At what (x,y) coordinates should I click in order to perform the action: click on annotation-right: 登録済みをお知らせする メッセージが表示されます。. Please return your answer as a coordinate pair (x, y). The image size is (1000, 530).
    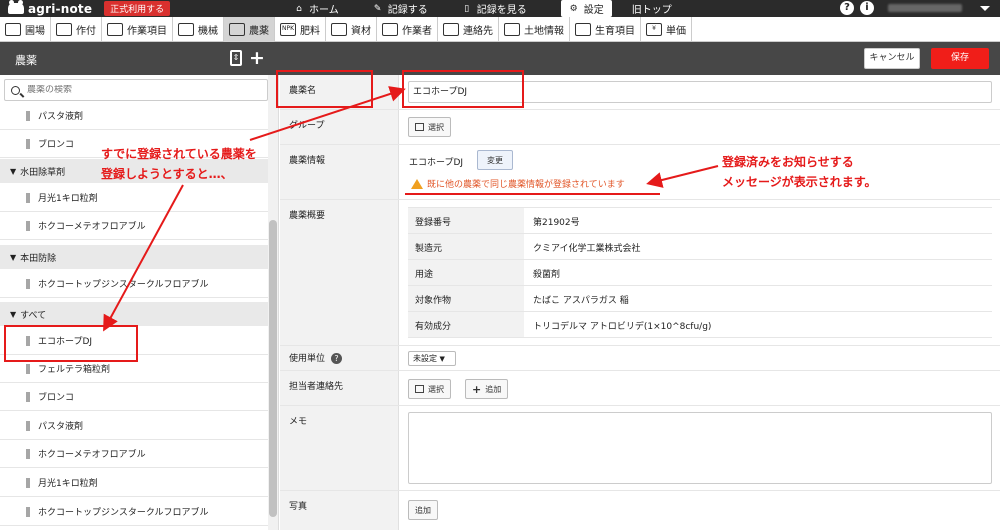
    Looking at the image, I should click on (799, 172).